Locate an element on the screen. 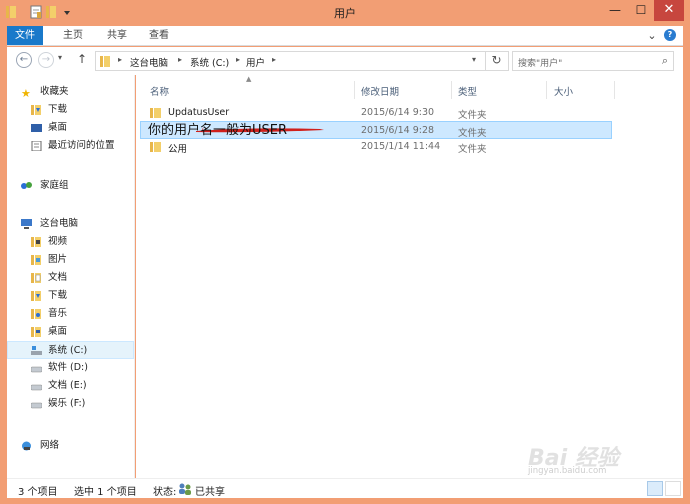 The width and height of the screenshot is (690, 504). tab-view: 查看 is located at coordinates (159, 35).